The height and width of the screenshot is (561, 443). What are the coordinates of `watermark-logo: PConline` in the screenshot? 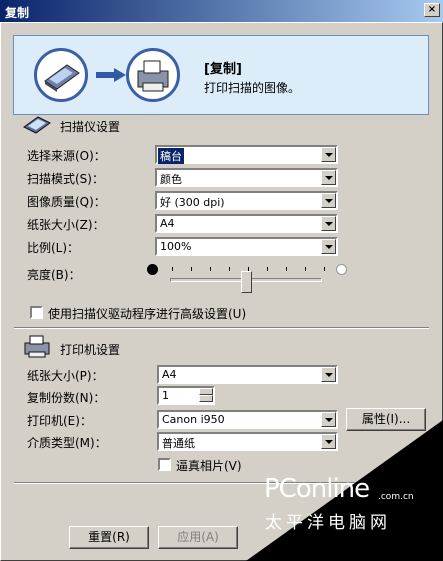 It's located at (317, 489).